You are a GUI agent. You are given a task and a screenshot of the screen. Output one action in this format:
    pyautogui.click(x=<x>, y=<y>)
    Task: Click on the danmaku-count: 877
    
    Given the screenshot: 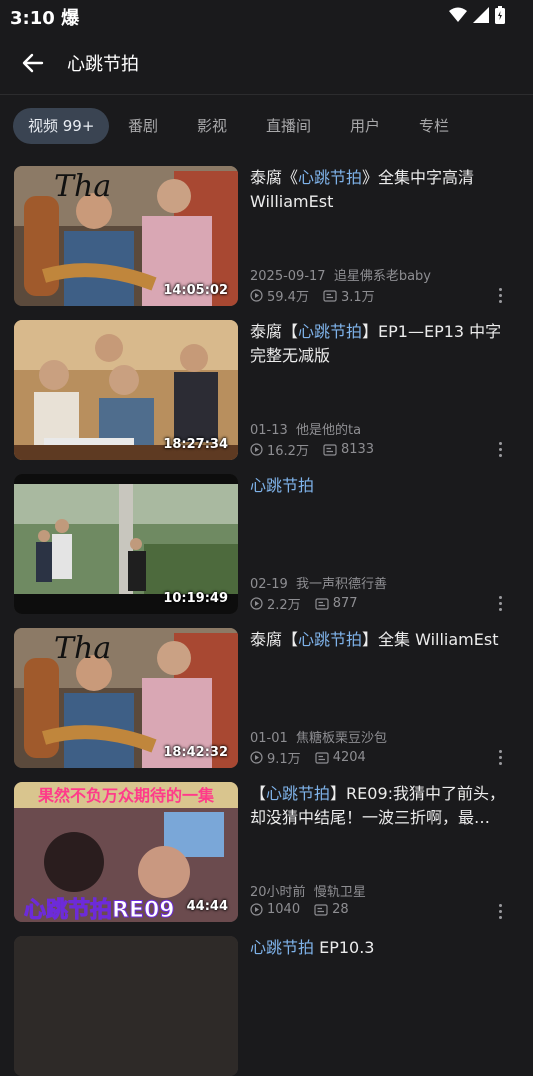 What is the action you would take?
    pyautogui.click(x=345, y=603)
    